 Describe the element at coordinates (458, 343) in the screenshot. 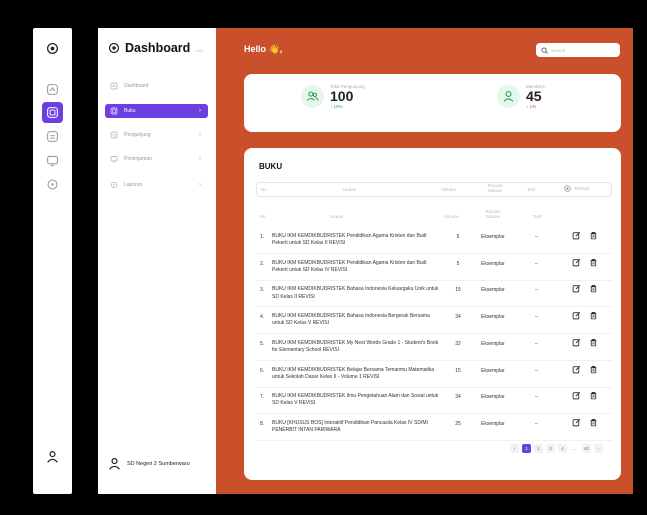

I see `cell-volume: 32` at that location.